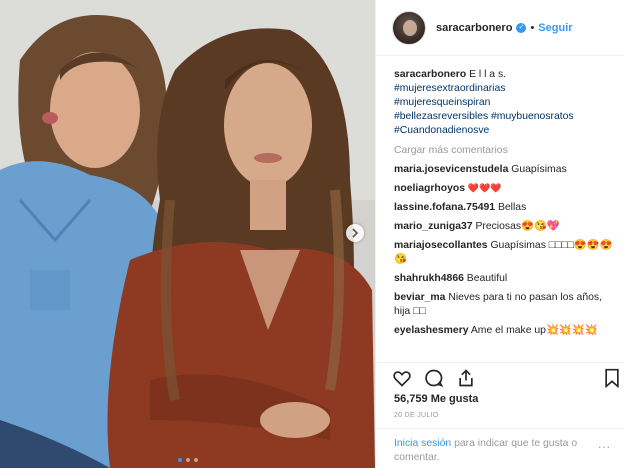 This screenshot has width=624, height=468. Describe the element at coordinates (433, 226) in the screenshot. I see `comment-username: mario_zuniga37` at that location.